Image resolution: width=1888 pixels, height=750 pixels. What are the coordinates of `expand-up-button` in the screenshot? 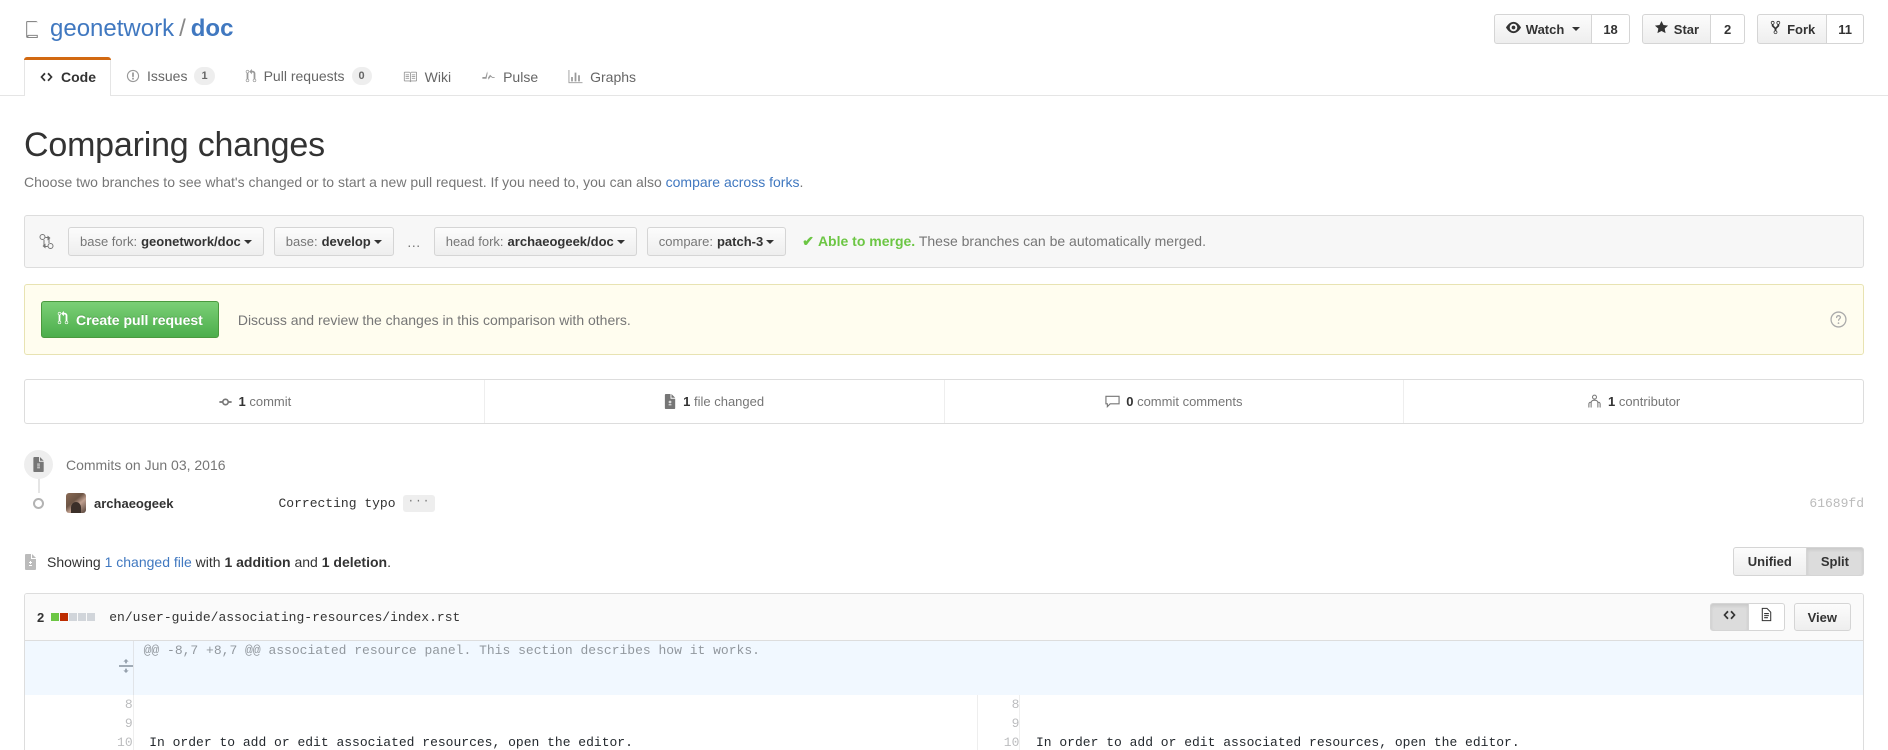 It's located at (79, 668).